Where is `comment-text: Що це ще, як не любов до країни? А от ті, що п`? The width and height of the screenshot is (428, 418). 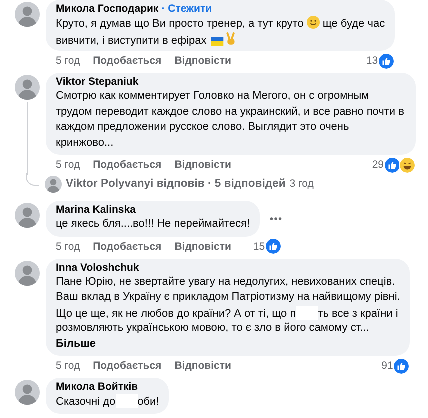
comment-text: Що це ще, як не любов до країни? А от ті, що п is located at coordinates (176, 314).